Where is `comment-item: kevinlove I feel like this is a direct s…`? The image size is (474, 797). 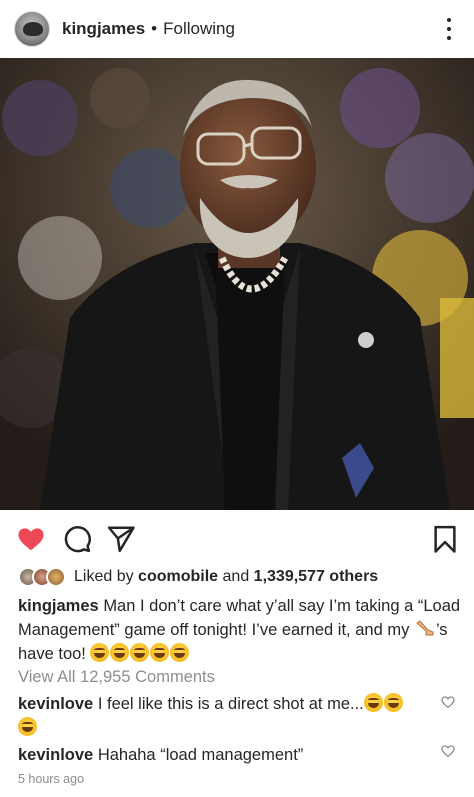 comment-item: kevinlove I feel like this is a direct s… is located at coordinates (228, 716).